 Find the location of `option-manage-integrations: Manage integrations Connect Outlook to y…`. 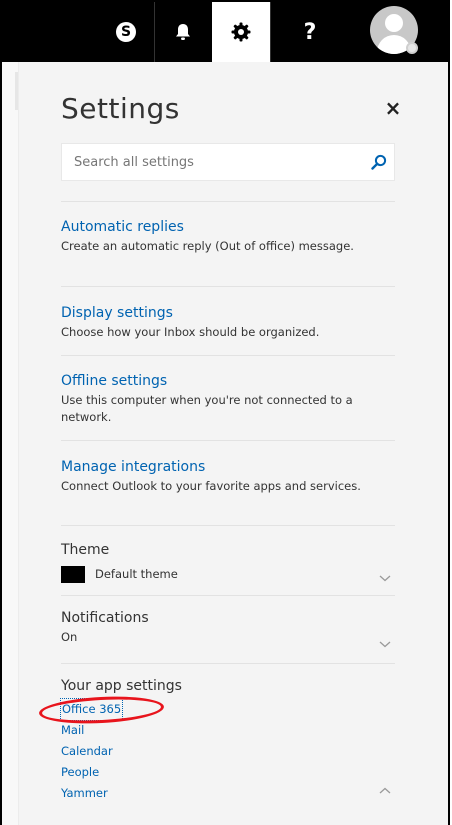

option-manage-integrations: Manage integrations Connect Outlook to y… is located at coordinates (228, 475).